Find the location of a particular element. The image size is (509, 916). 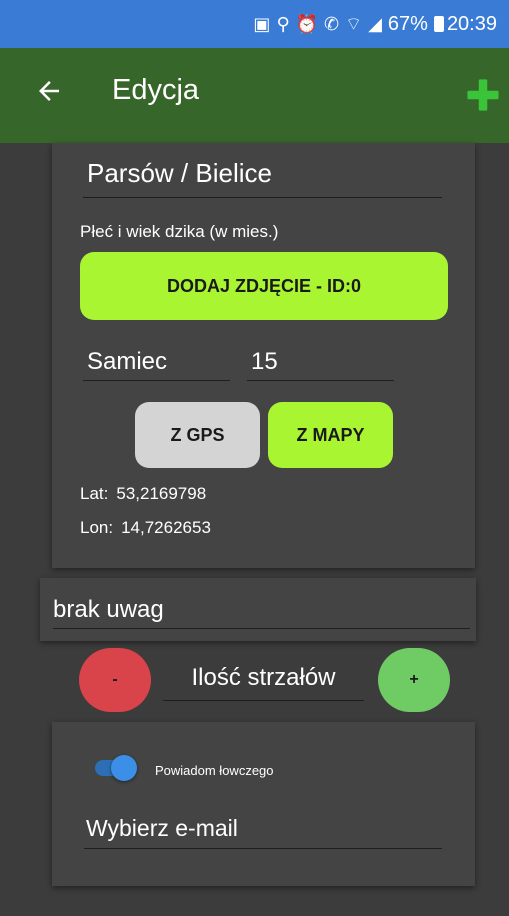

shots-count-field: Ilość strzałów is located at coordinates (263, 682).